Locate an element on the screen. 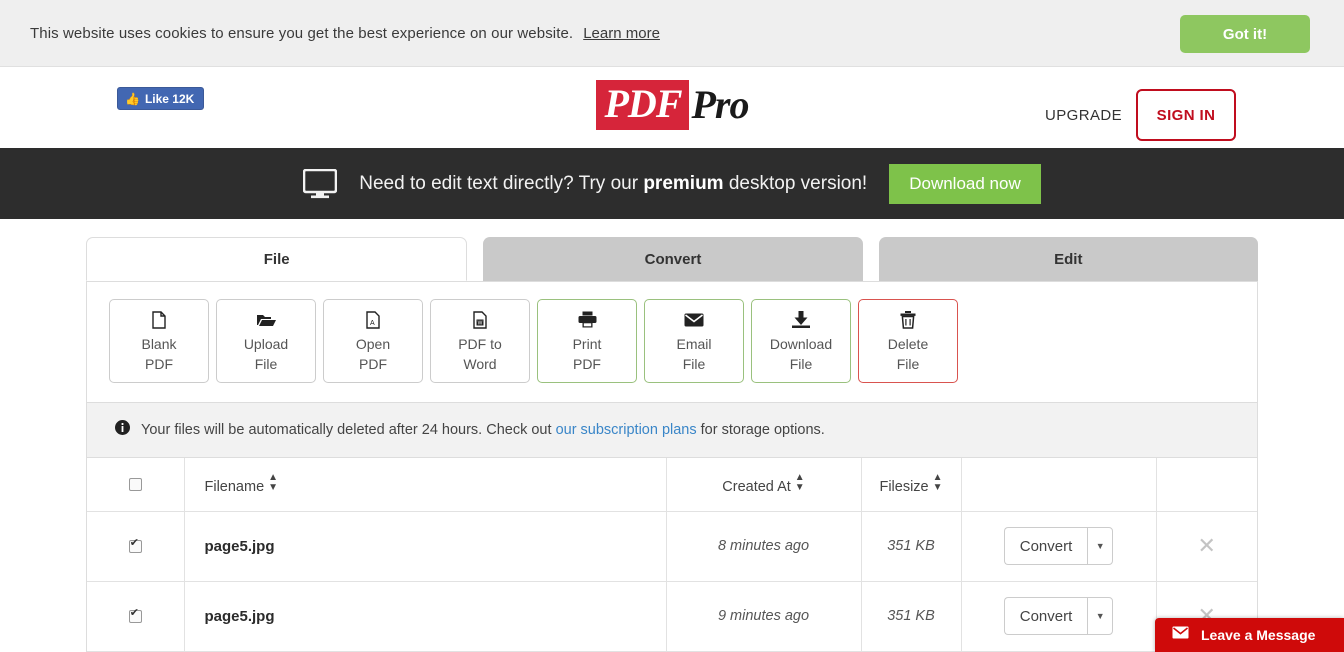  select-all-checkbox is located at coordinates (135, 484).